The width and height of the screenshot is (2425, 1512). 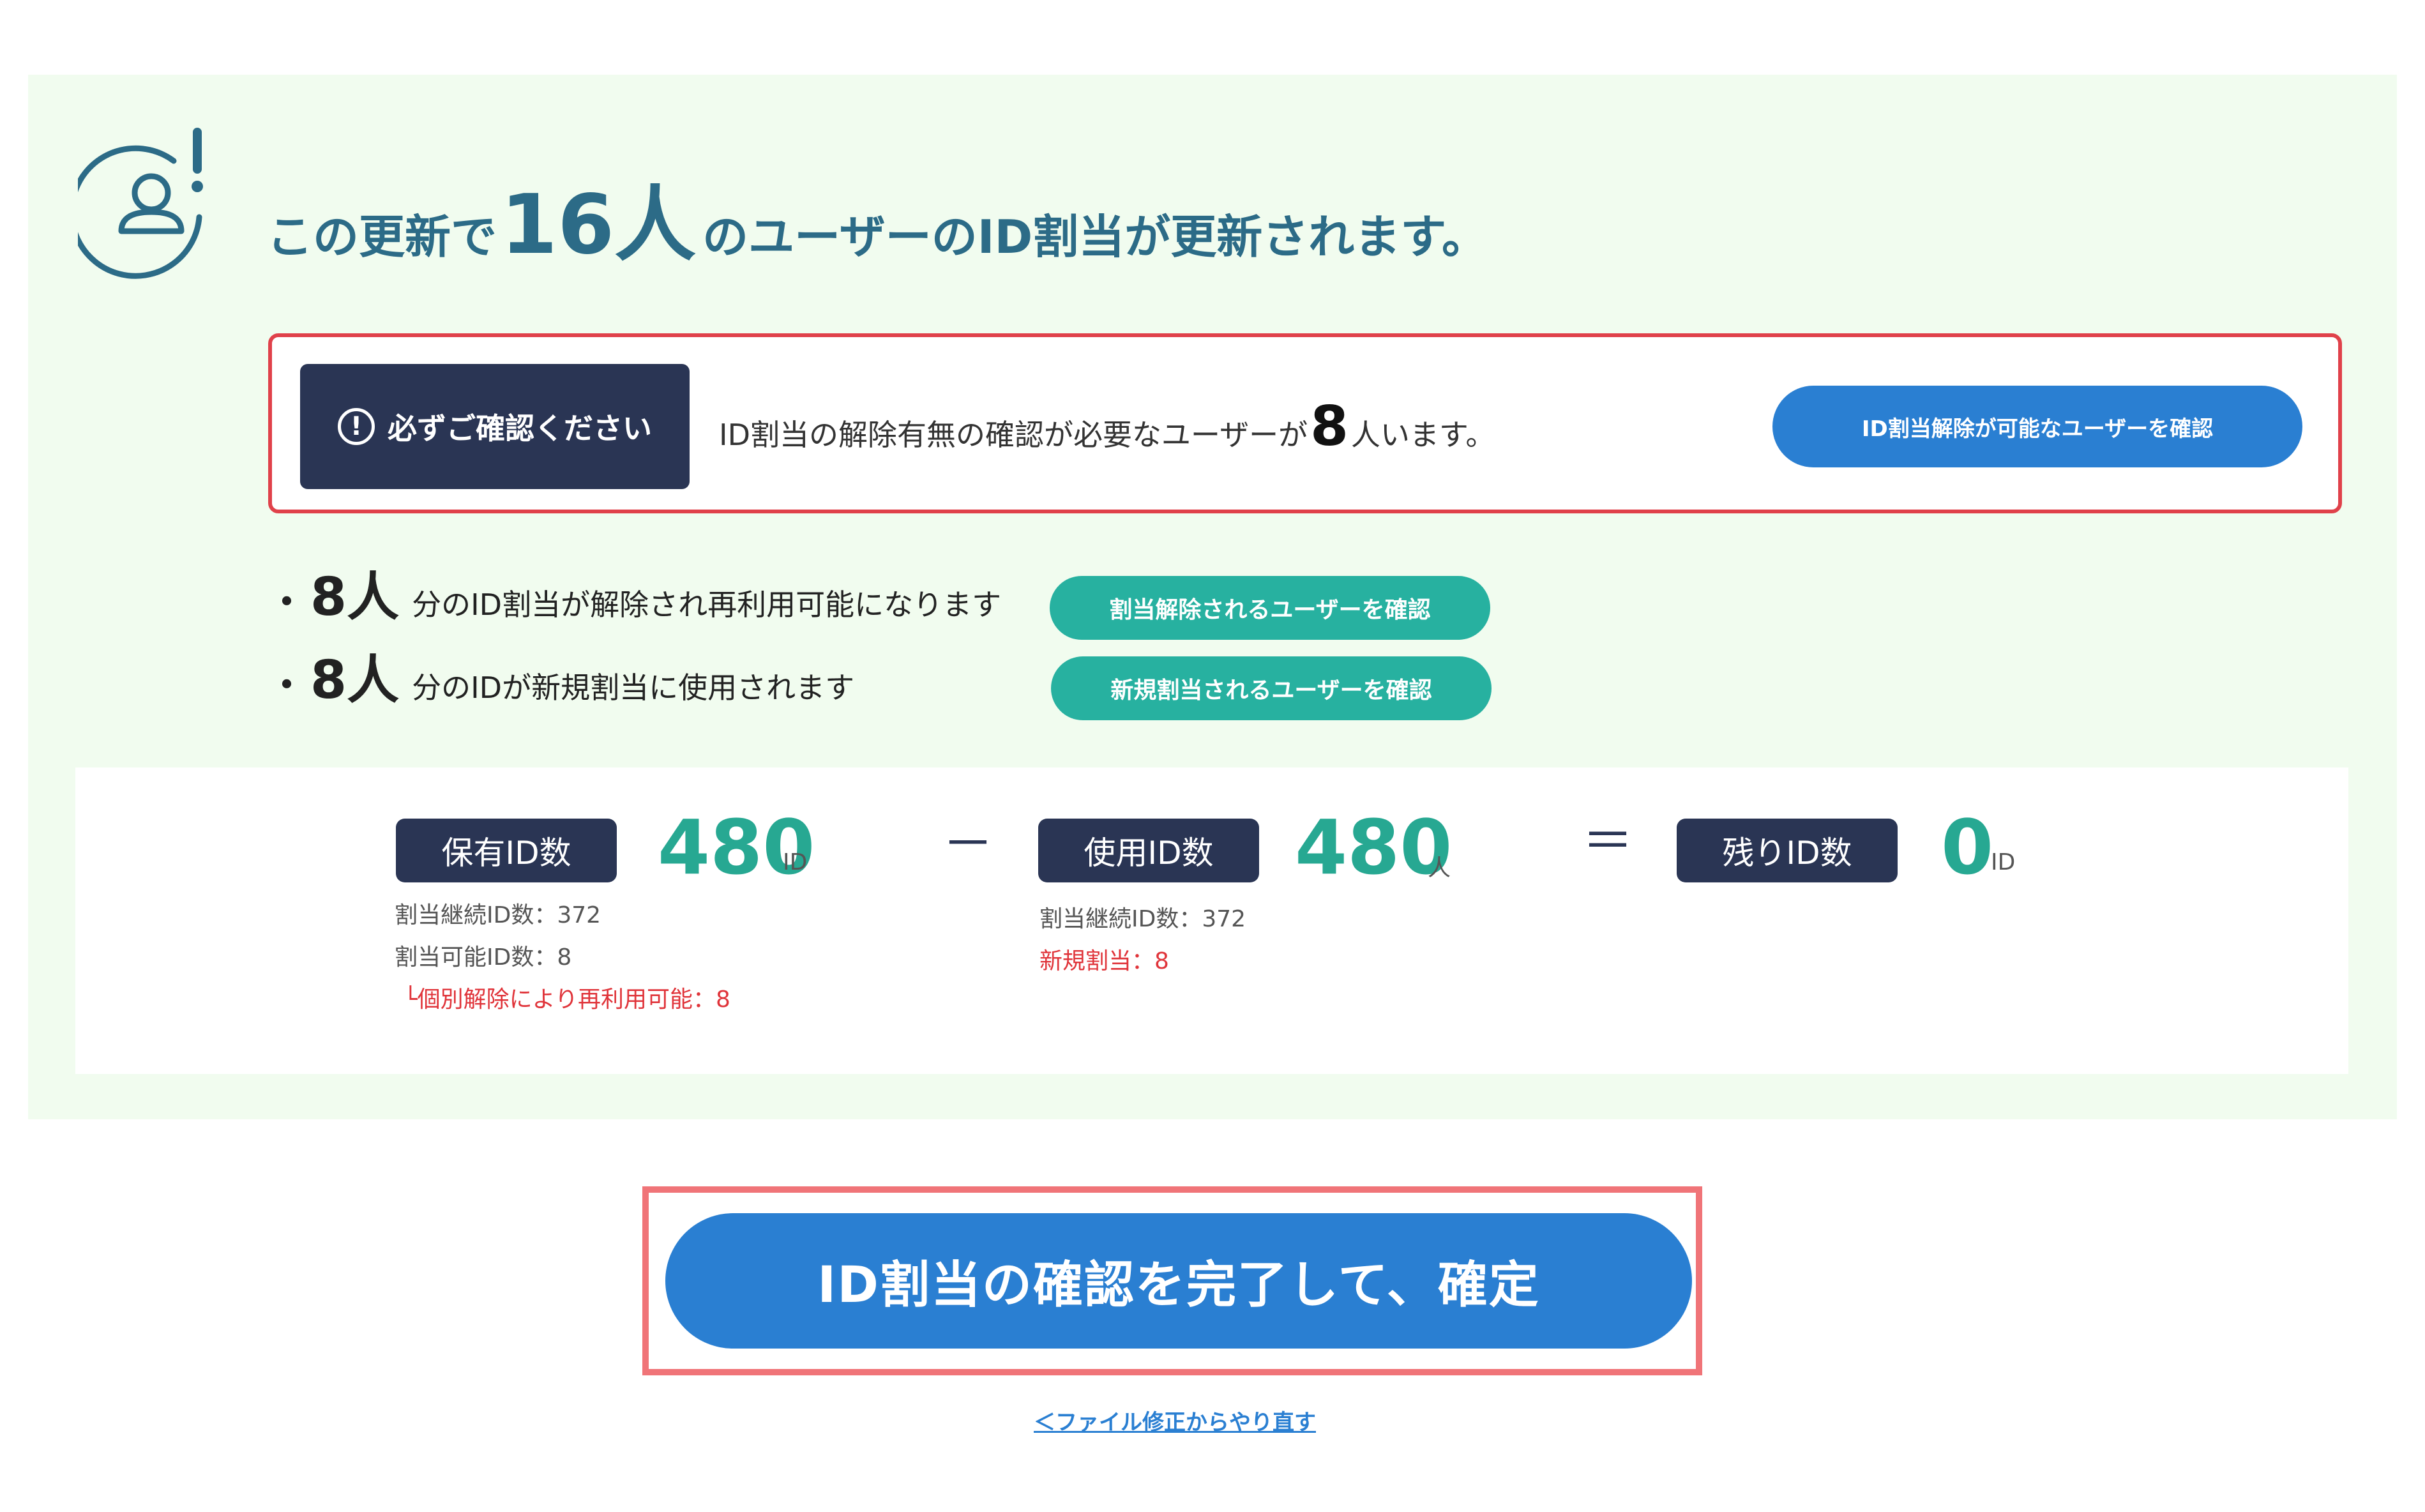 I want to click on confirm-button-frame: ID割当の確認を完了して、確定, so click(x=1172, y=1280).